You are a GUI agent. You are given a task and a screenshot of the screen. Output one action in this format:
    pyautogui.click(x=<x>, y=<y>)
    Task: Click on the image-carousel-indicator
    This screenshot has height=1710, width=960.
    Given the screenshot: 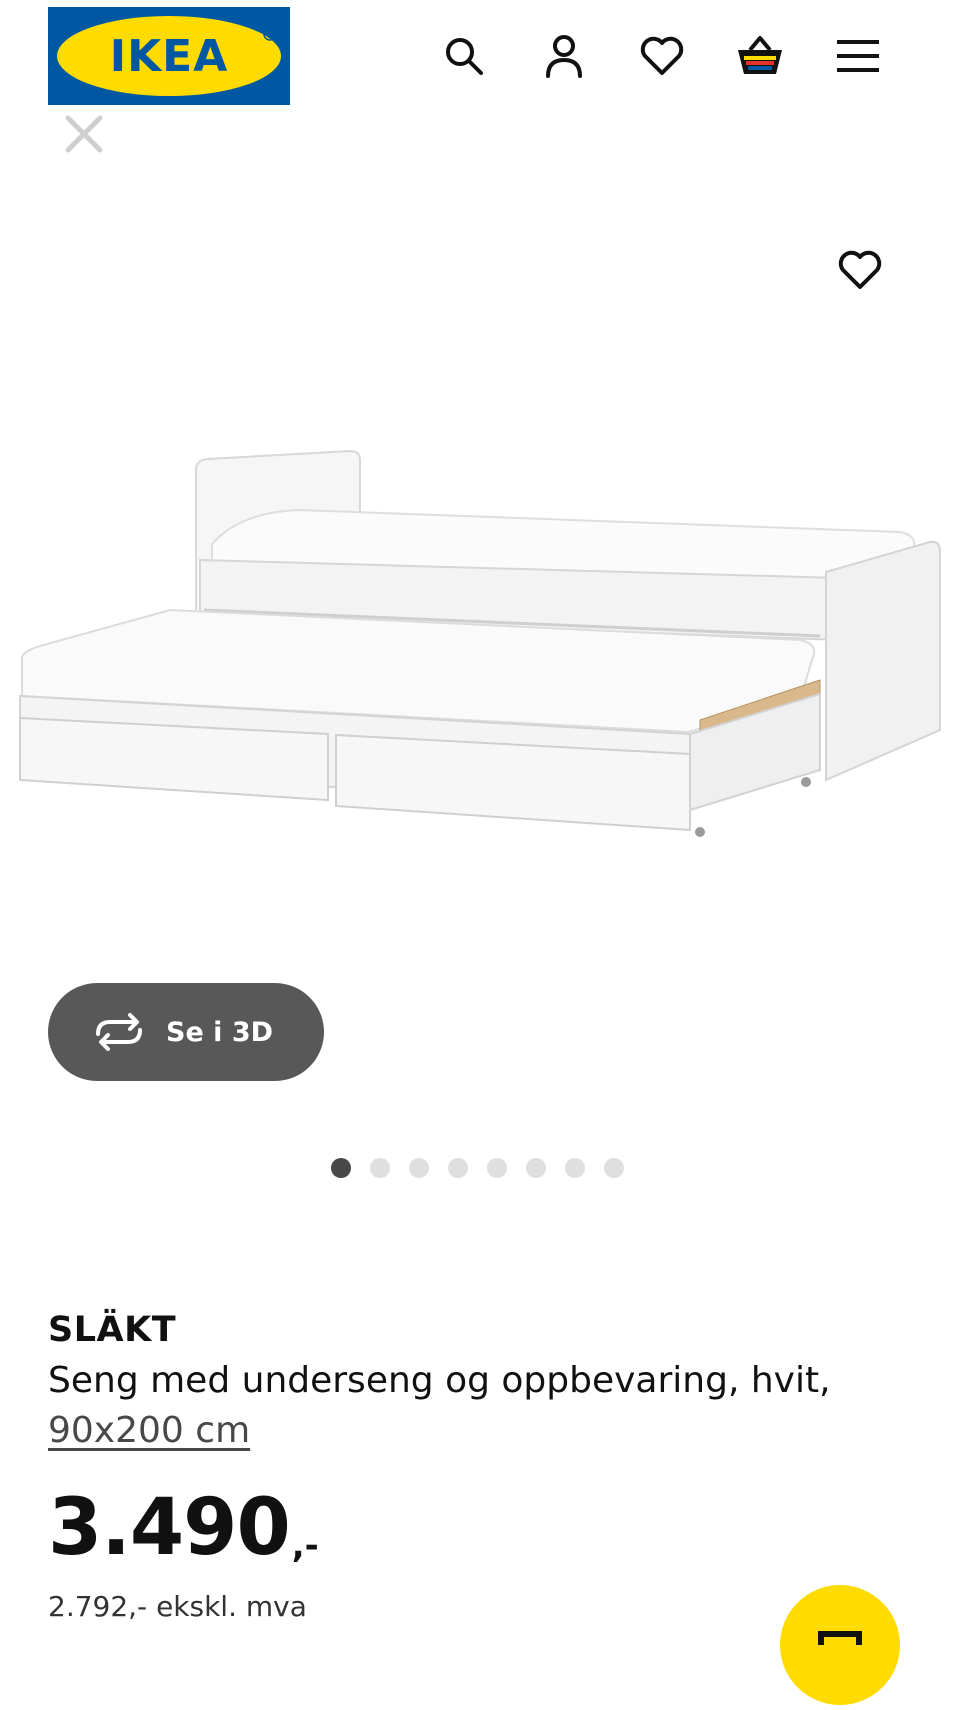 What is the action you would take?
    pyautogui.click(x=487, y=1169)
    